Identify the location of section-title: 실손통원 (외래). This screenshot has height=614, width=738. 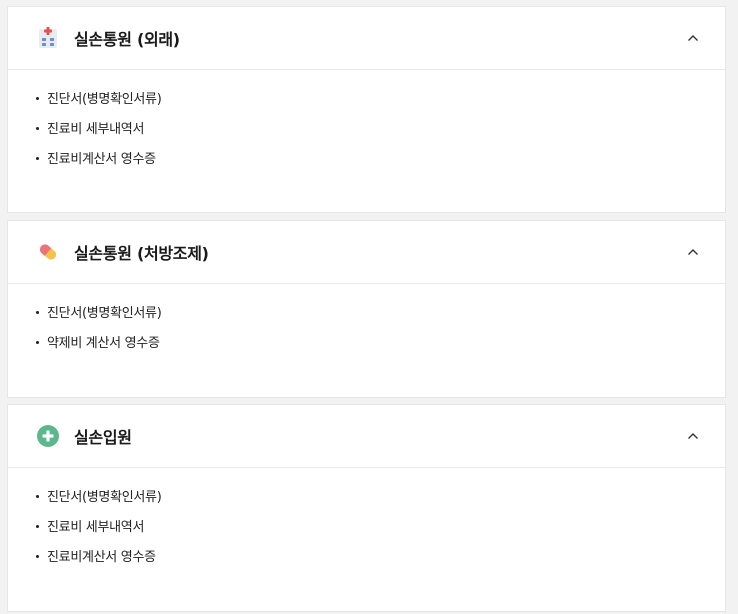
(127, 39).